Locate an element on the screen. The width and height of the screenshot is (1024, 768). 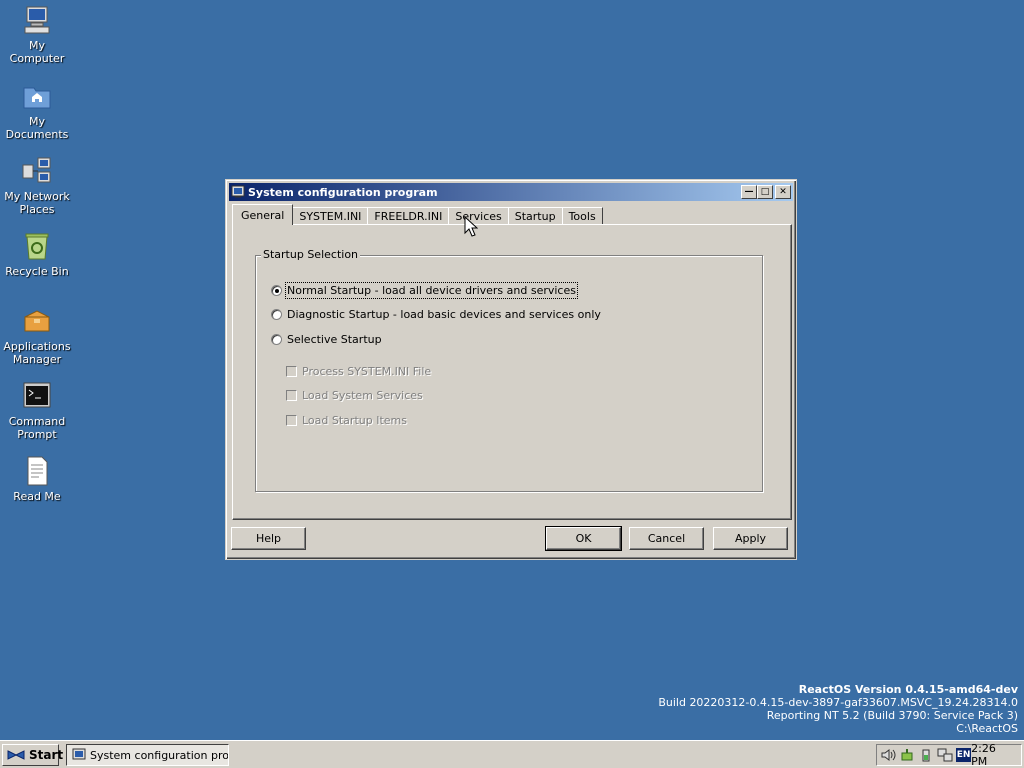
tab-label: SYSTEM.INI is located at coordinates (330, 216).